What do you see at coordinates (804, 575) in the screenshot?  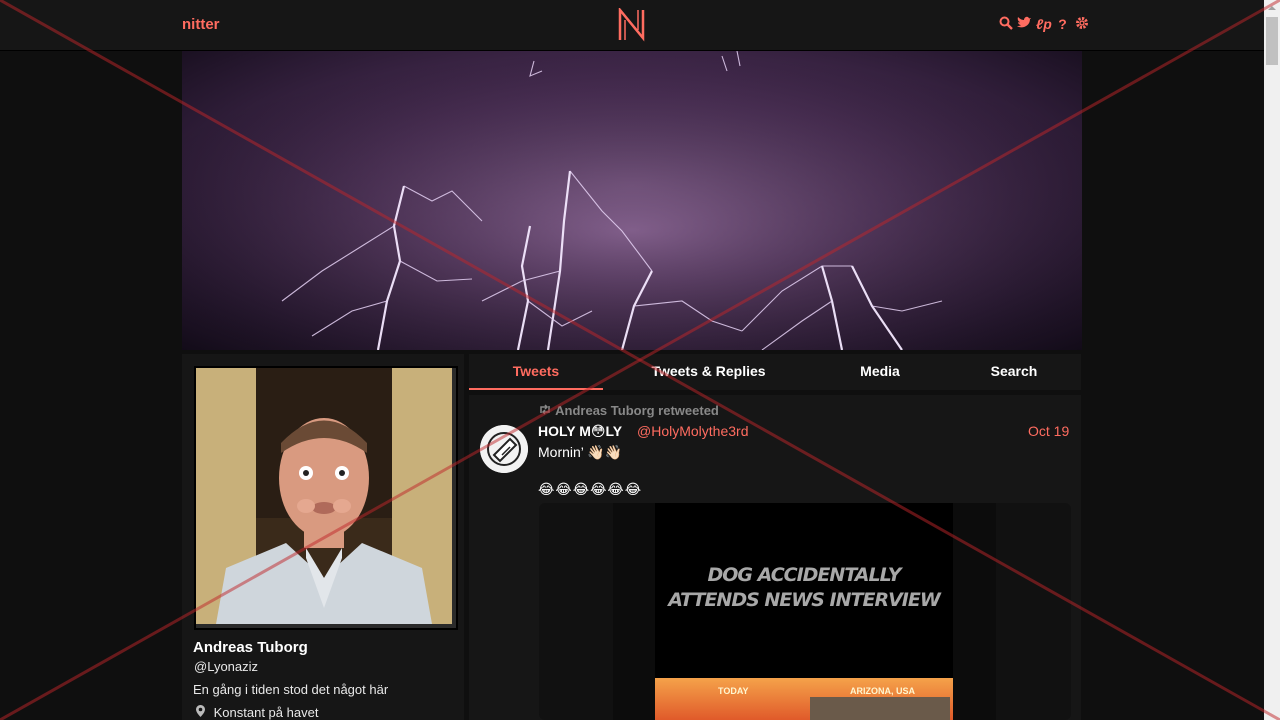 I see `video-caption-line1: DOG ACCIDENTALLY` at bounding box center [804, 575].